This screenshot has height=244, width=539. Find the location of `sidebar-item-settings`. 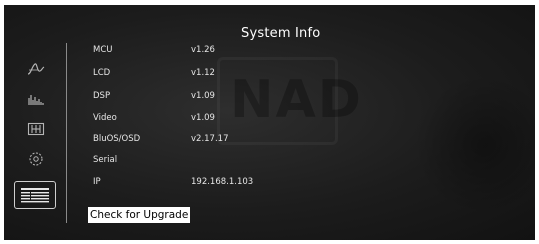

sidebar-item-settings is located at coordinates (36, 159).